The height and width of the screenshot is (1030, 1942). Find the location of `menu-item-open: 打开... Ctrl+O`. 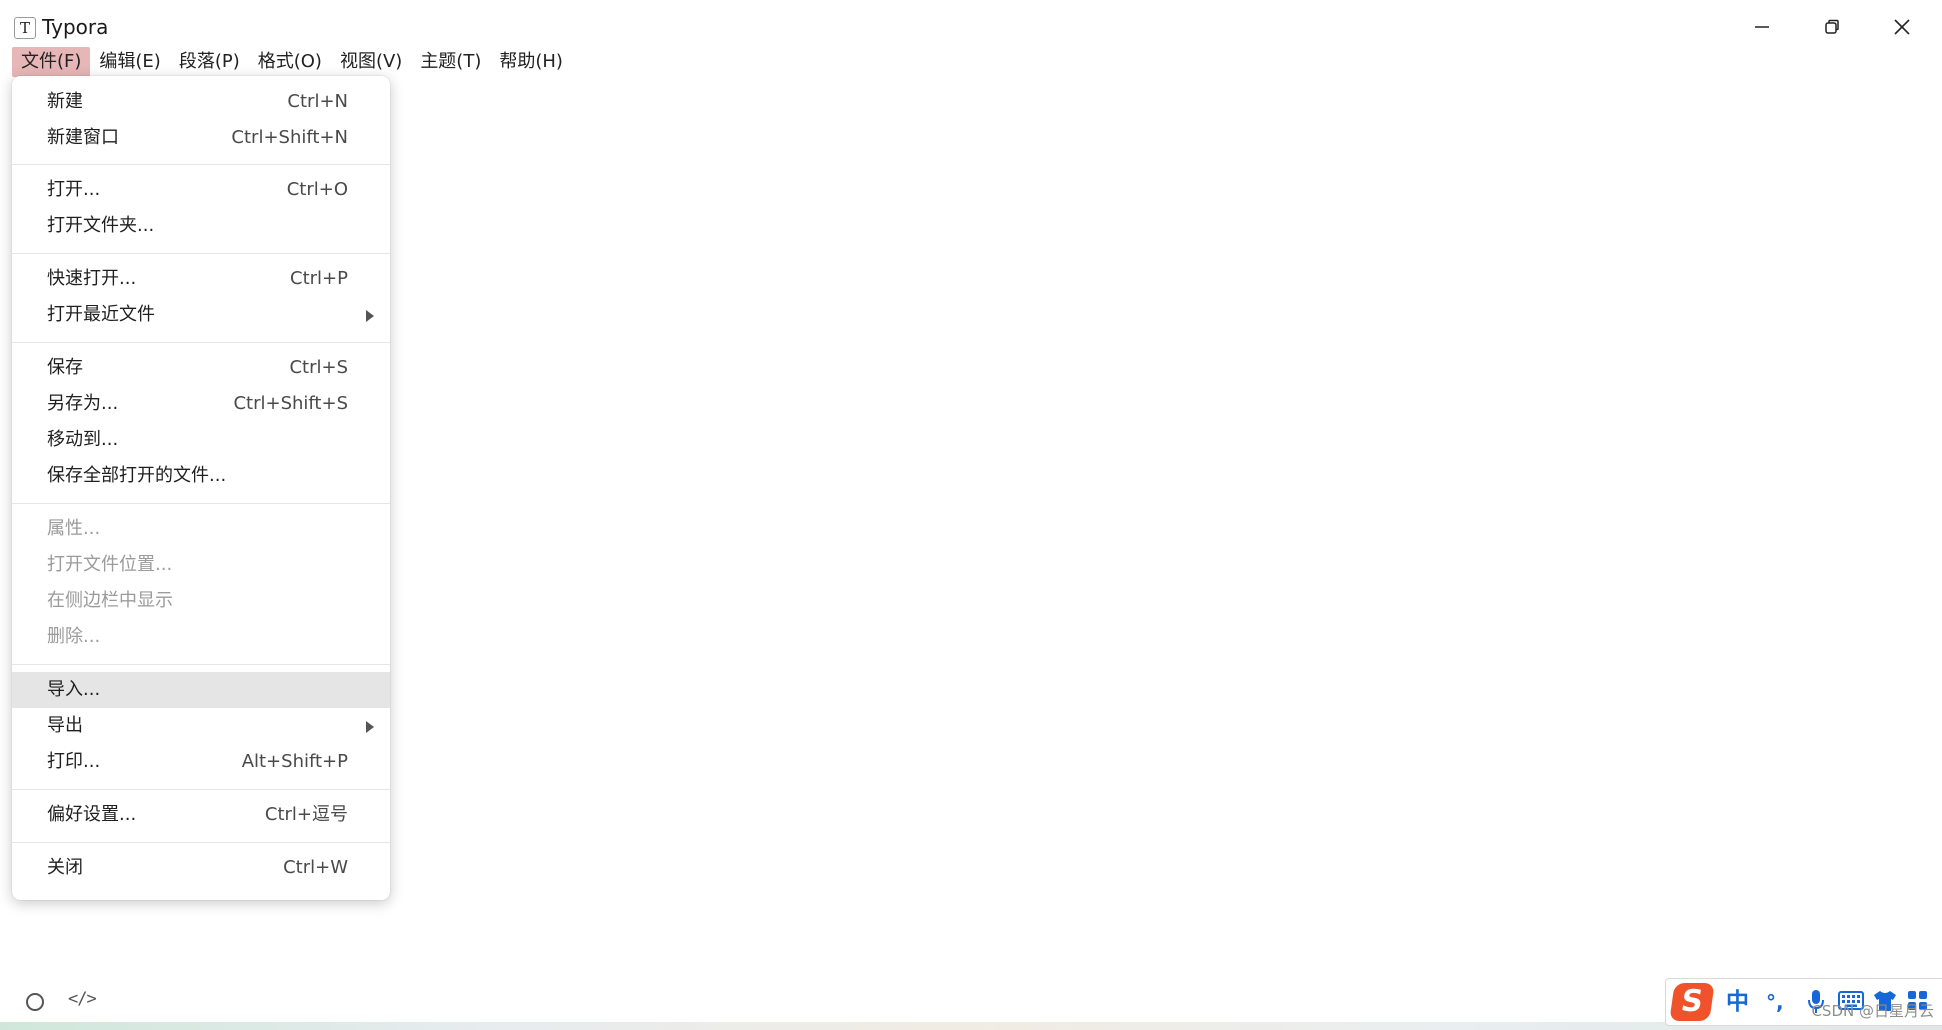

menu-item-open: 打开... Ctrl+O is located at coordinates (201, 190).